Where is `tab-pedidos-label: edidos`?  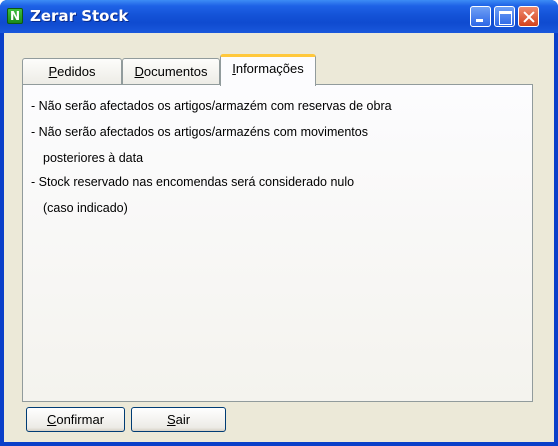 tab-pedidos-label: edidos is located at coordinates (76, 71).